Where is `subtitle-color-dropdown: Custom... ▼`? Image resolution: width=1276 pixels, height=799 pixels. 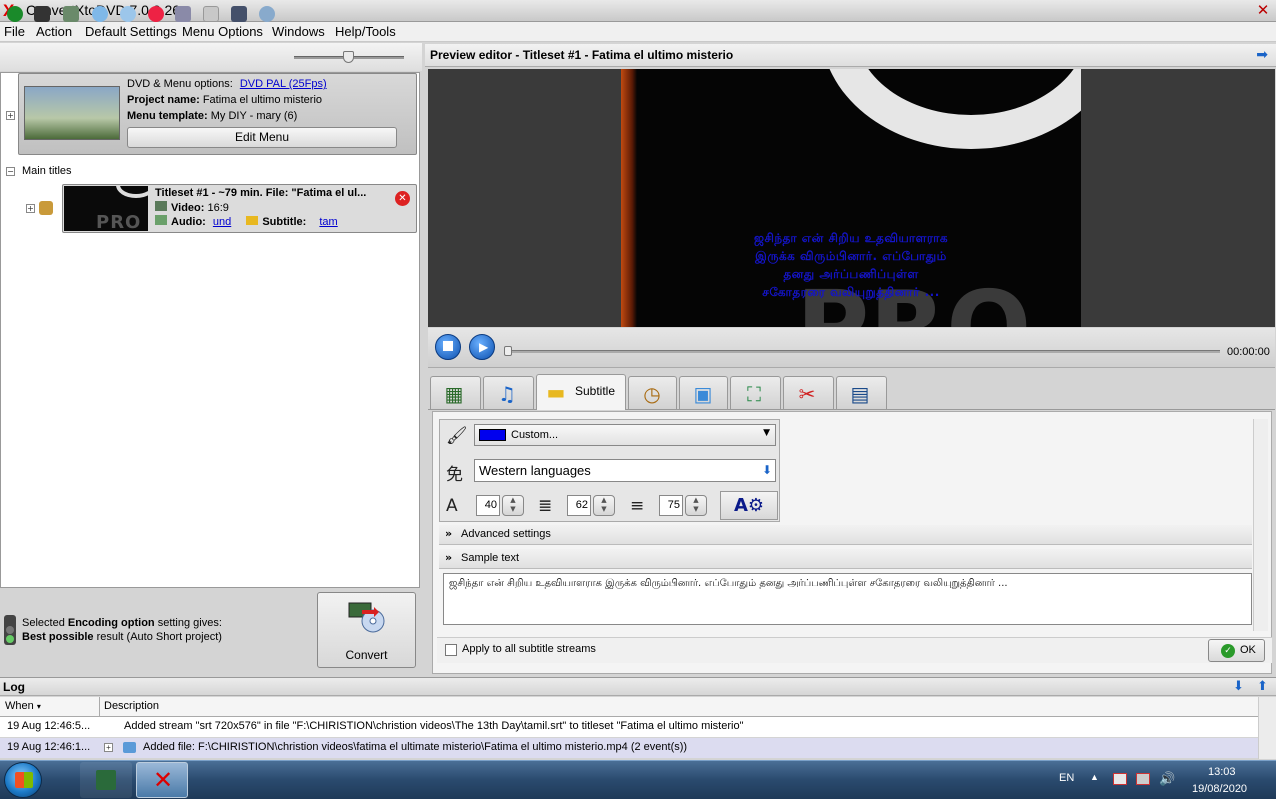 subtitle-color-dropdown: Custom... ▼ is located at coordinates (625, 435).